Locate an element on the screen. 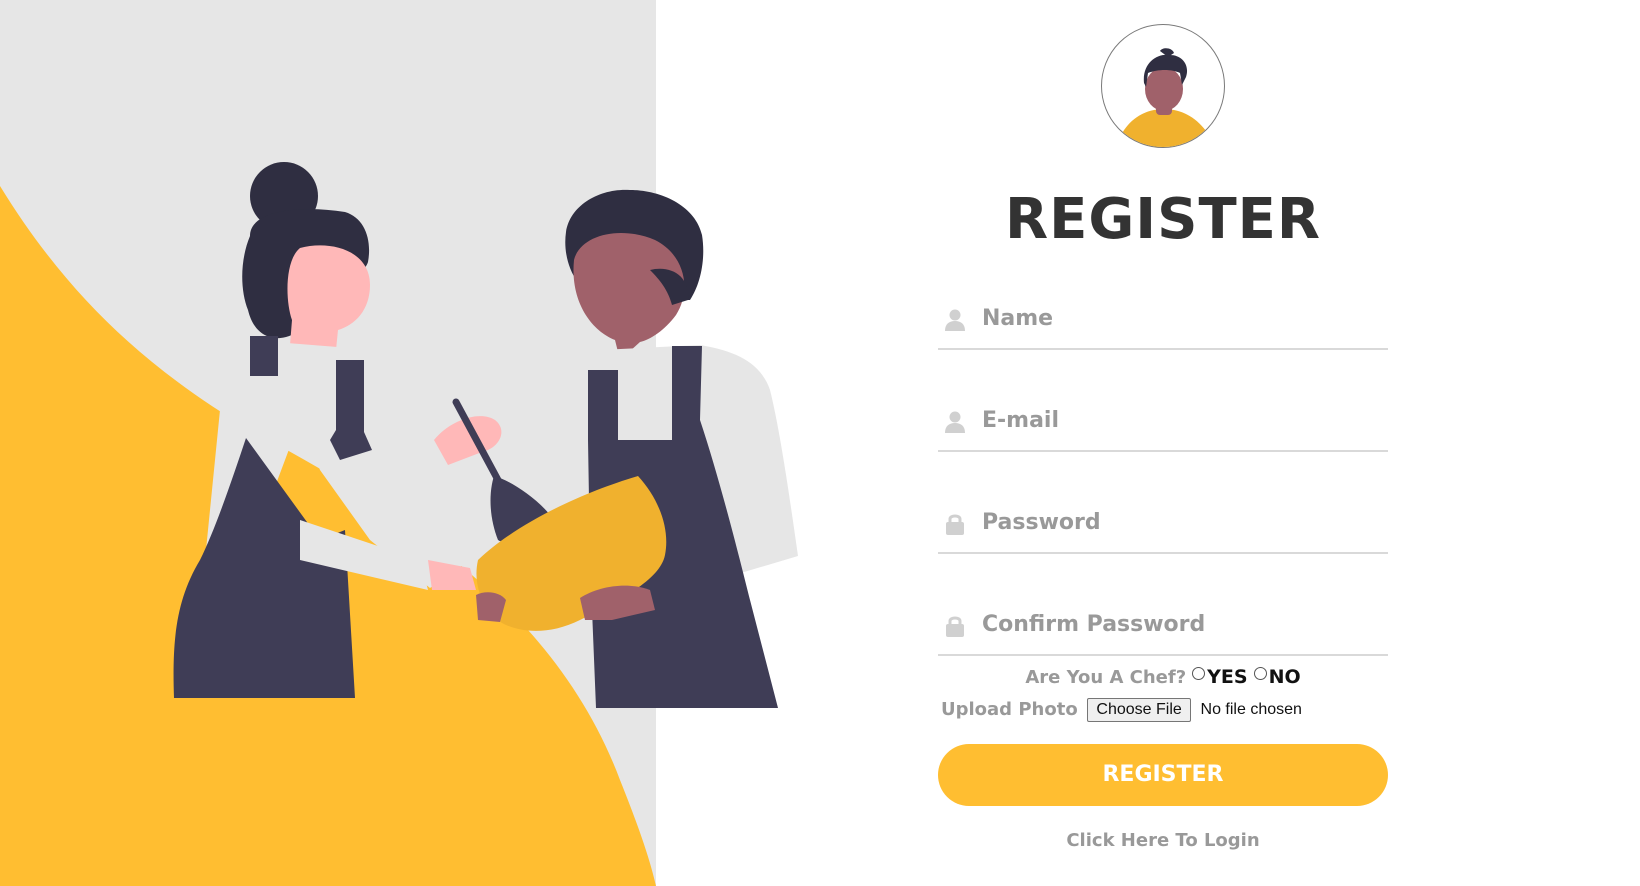  upload-photo-label: Upload Photo is located at coordinates (1009, 709).